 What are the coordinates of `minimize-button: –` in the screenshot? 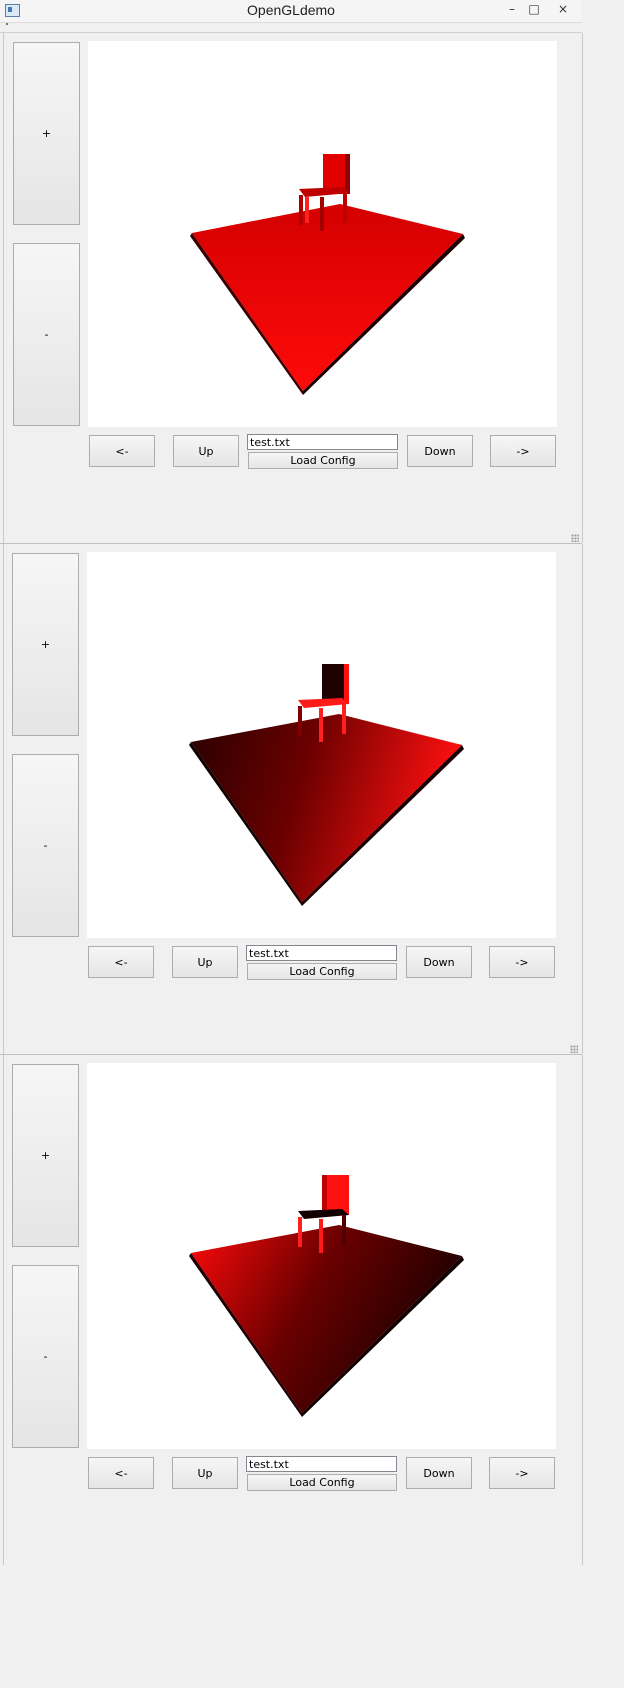 It's located at (512, 9).